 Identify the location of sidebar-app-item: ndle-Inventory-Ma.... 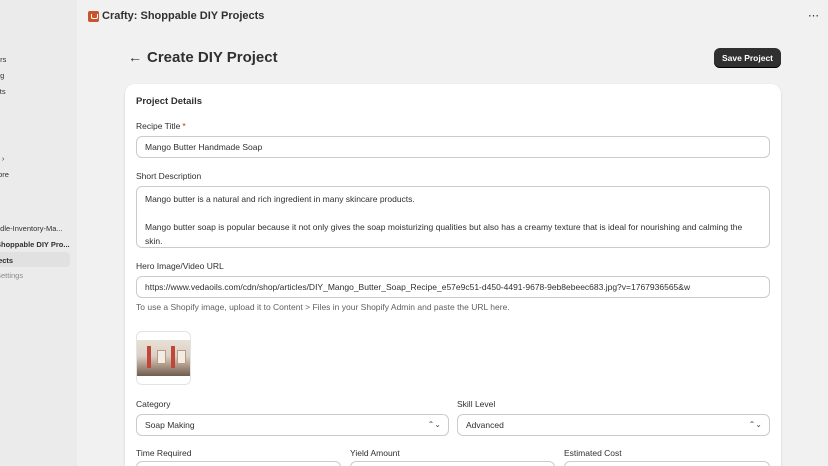
(31, 228).